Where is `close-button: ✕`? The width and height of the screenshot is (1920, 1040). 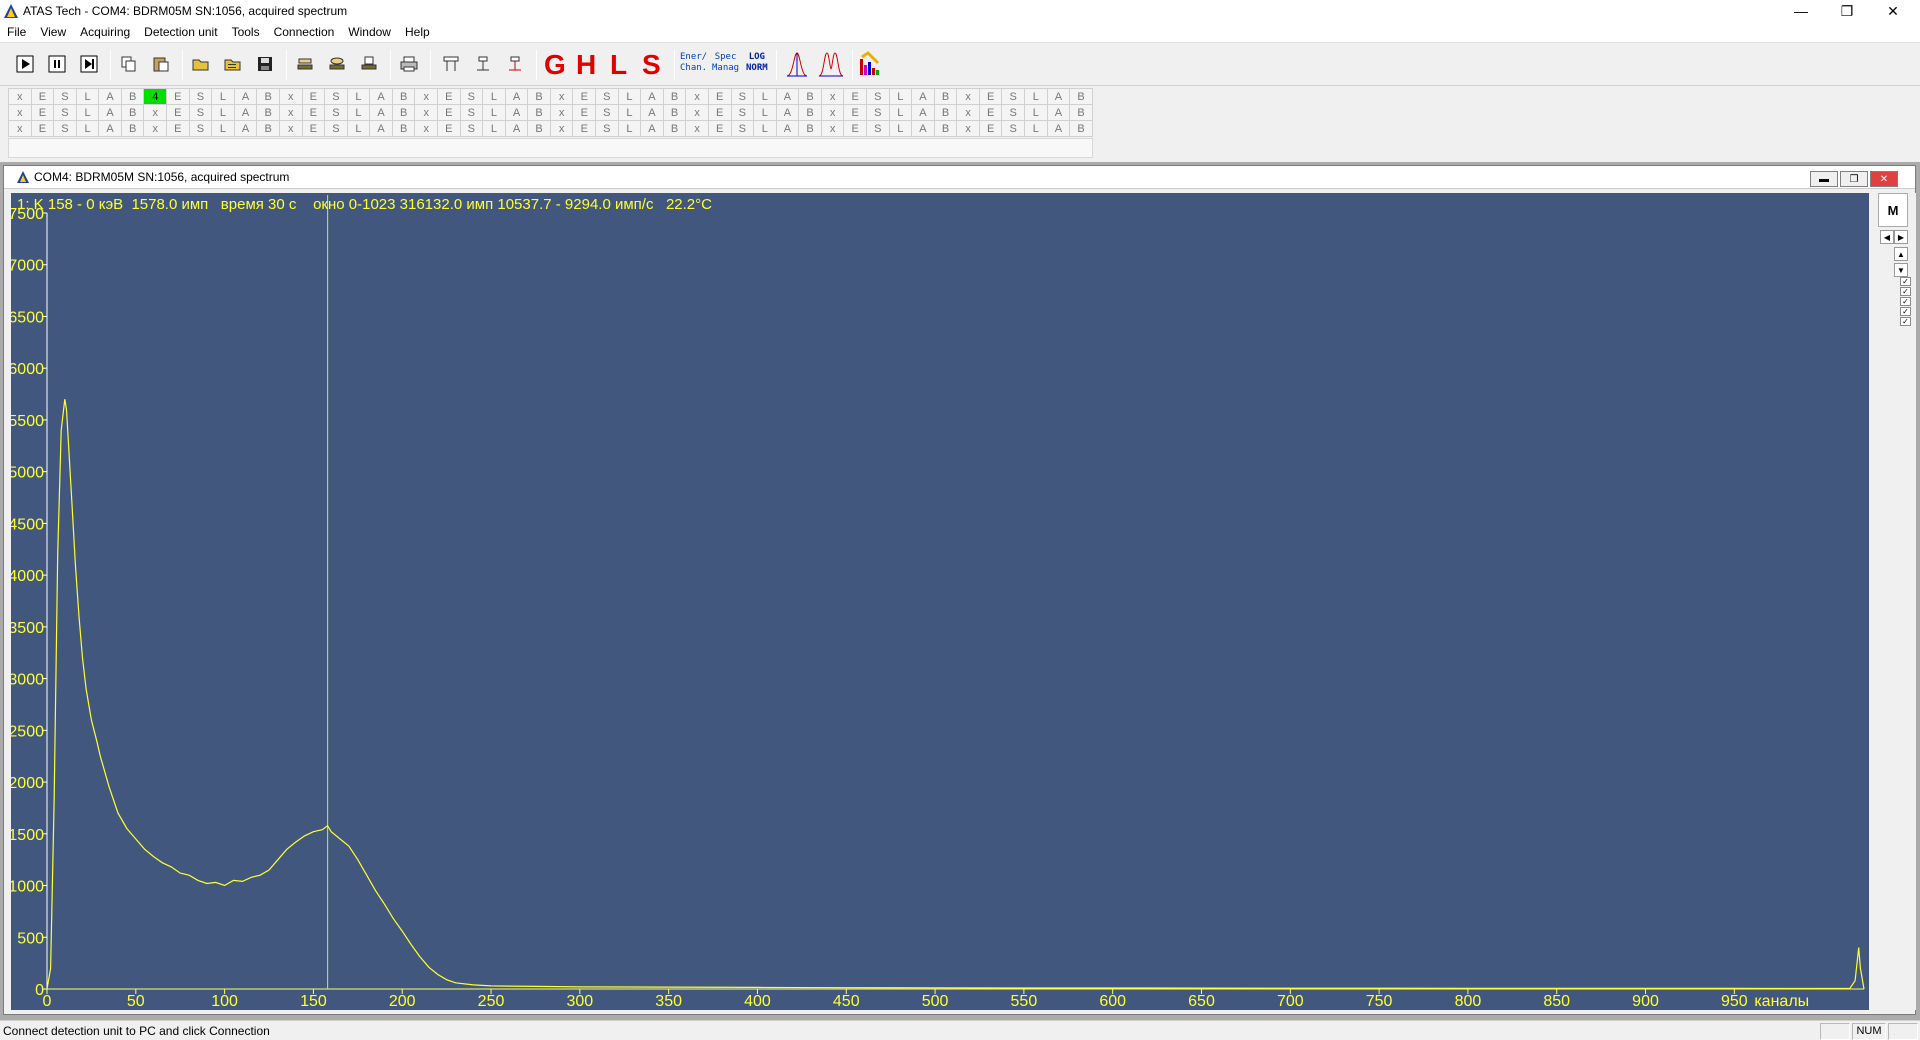 close-button: ✕ is located at coordinates (1893, 11).